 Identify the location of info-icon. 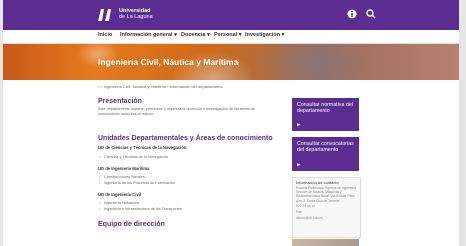
(352, 15).